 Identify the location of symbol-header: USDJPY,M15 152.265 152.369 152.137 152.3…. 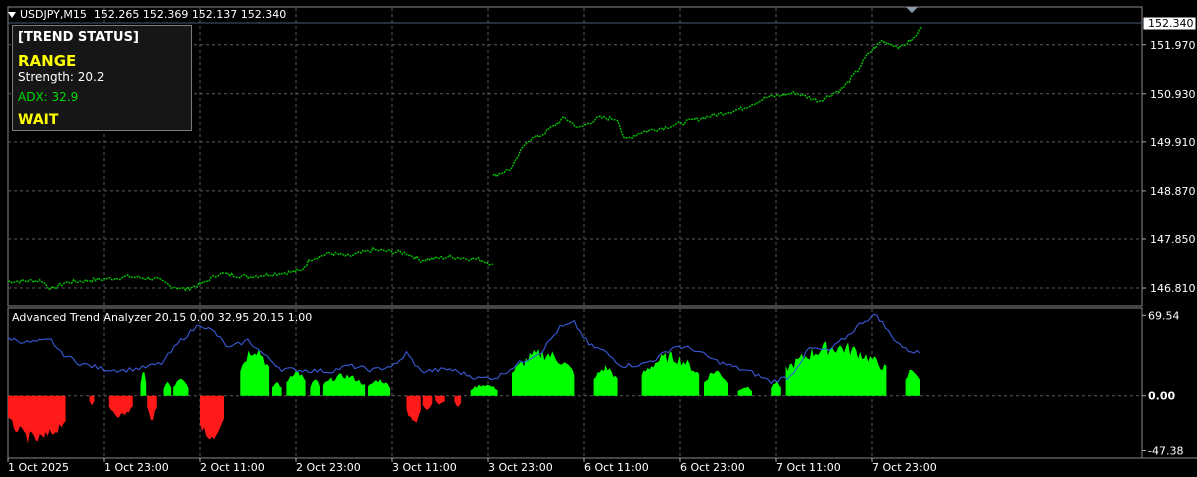
(144, 15).